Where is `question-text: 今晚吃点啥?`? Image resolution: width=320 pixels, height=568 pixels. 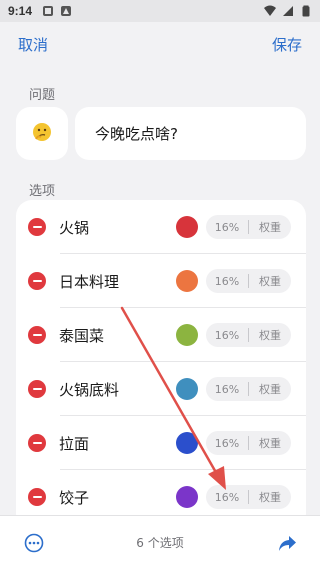 question-text: 今晚吃点啥? is located at coordinates (136, 134).